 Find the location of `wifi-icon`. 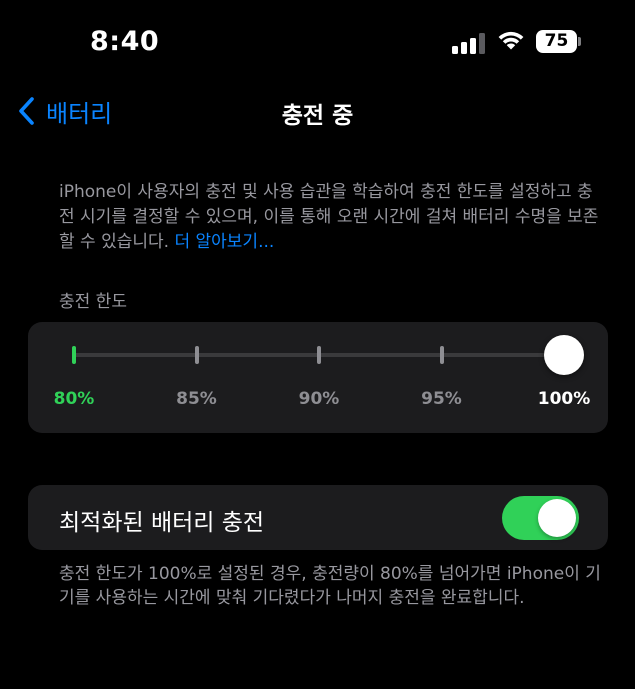

wifi-icon is located at coordinates (511, 40).